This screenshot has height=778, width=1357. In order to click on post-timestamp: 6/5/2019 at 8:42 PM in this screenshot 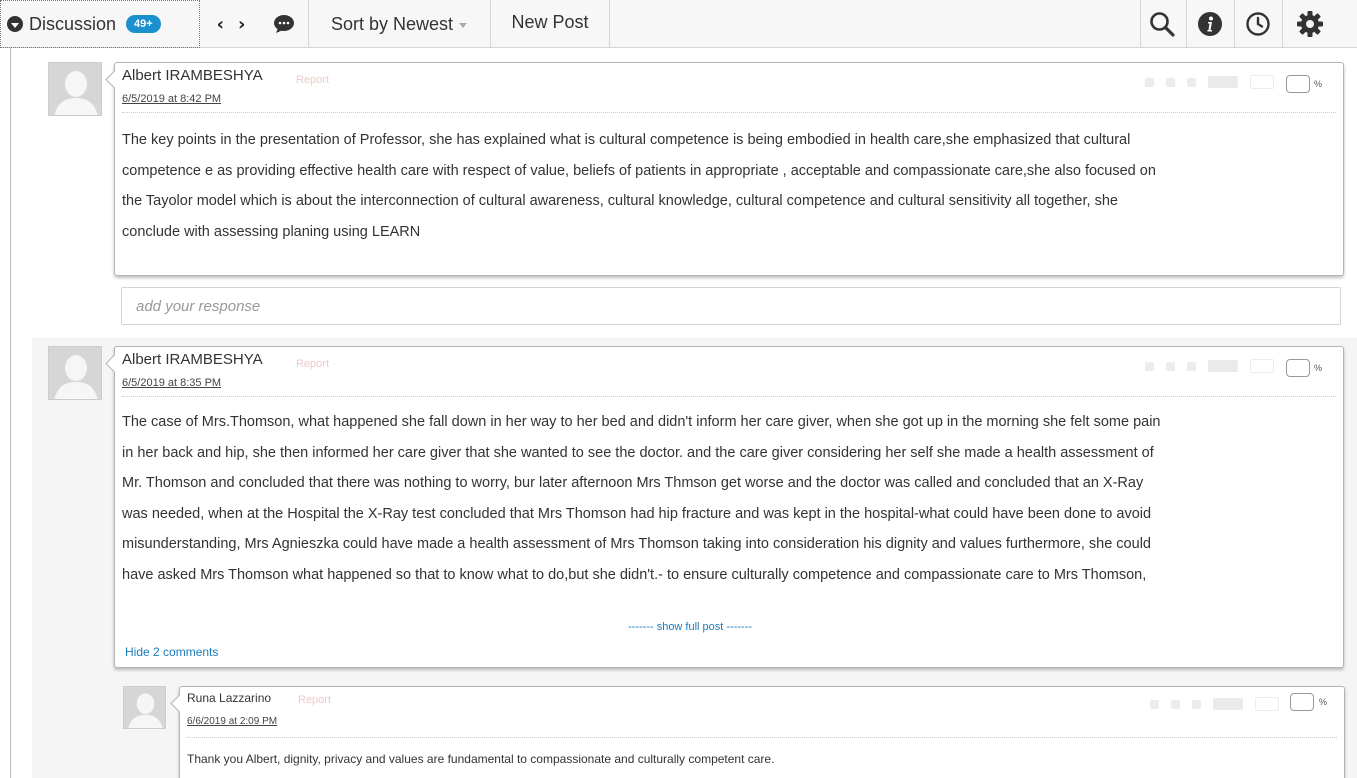, I will do `click(171, 99)`.